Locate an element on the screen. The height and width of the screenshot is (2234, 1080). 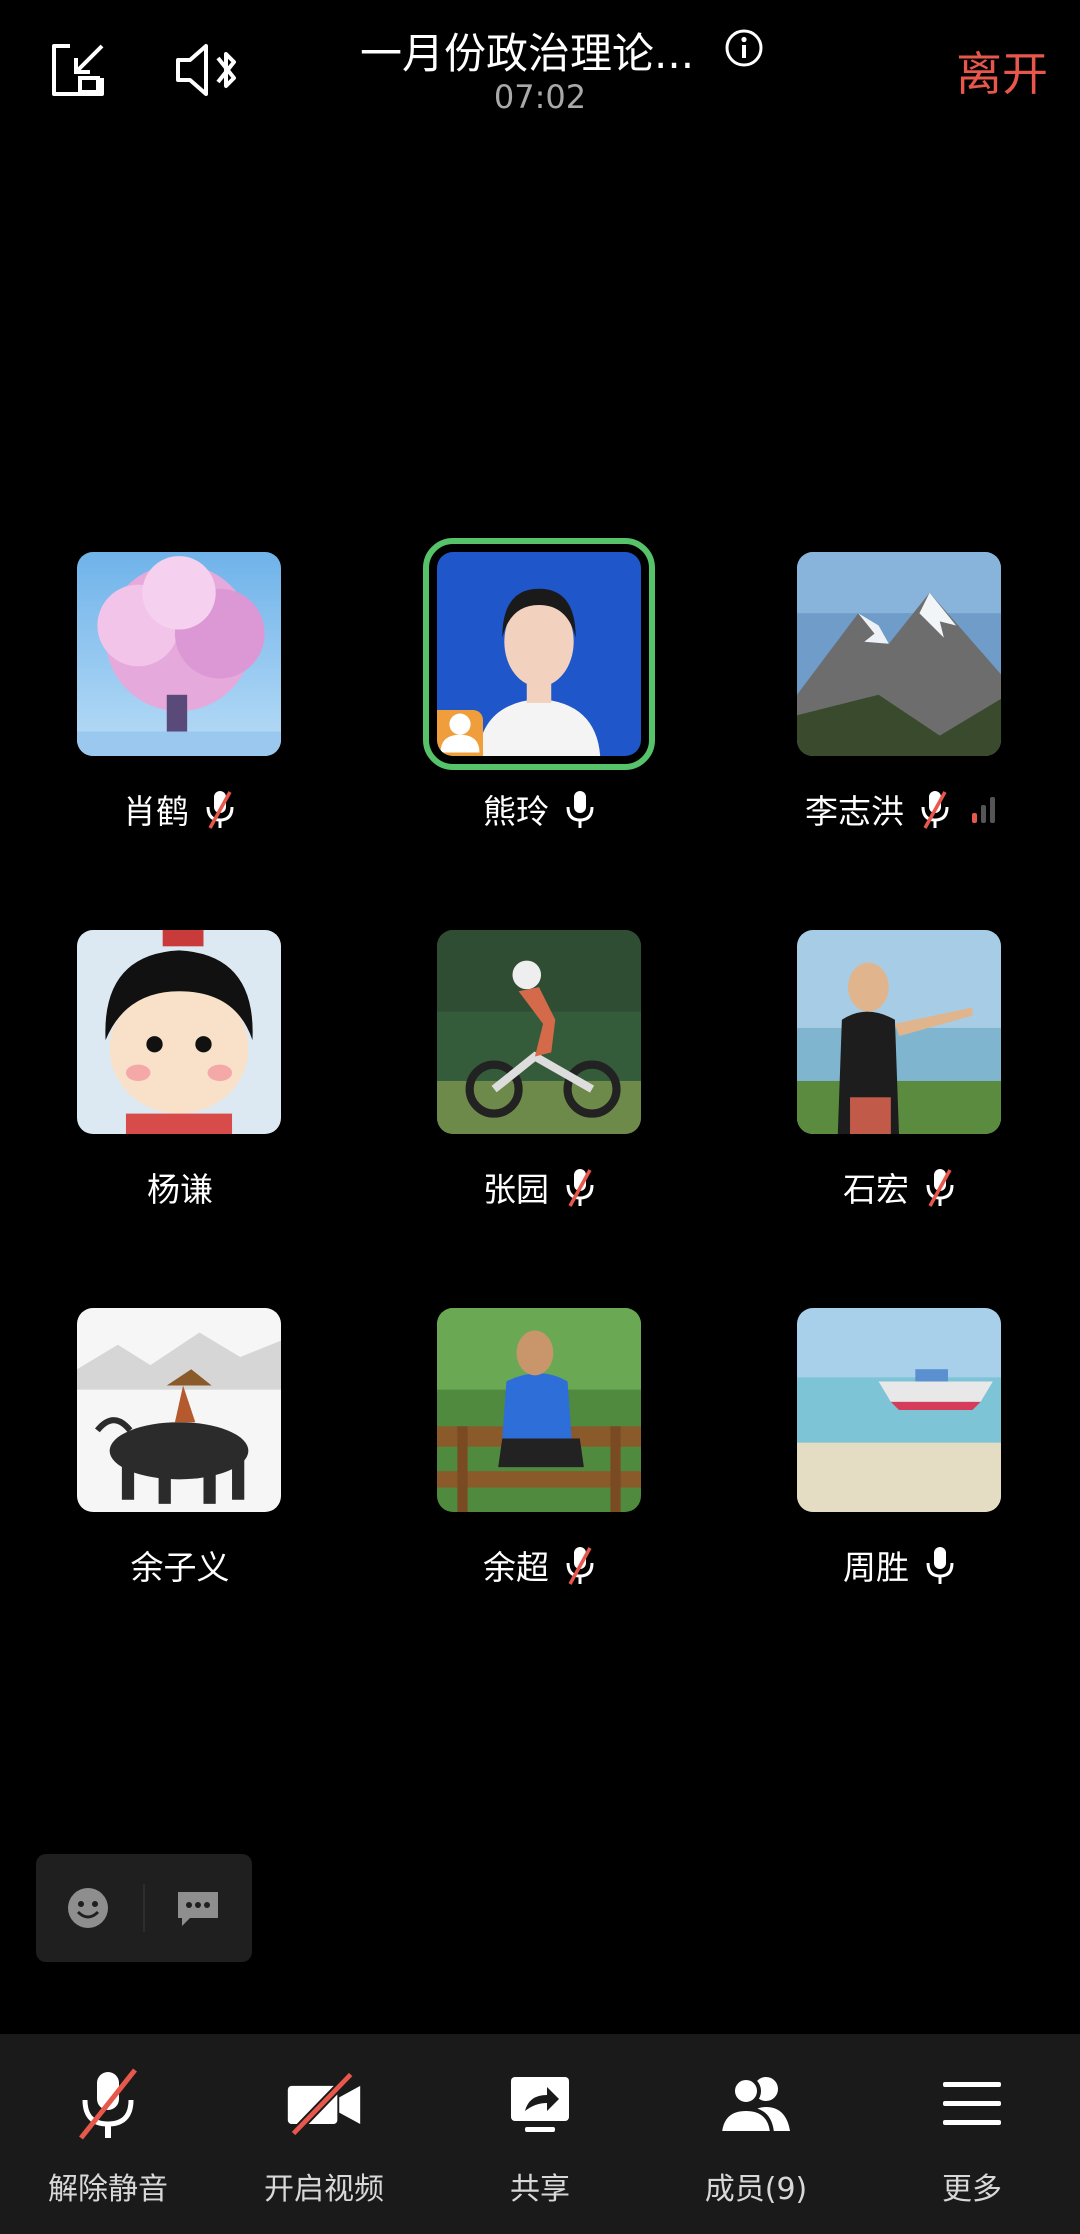
divider is located at coordinates (144, 1908).